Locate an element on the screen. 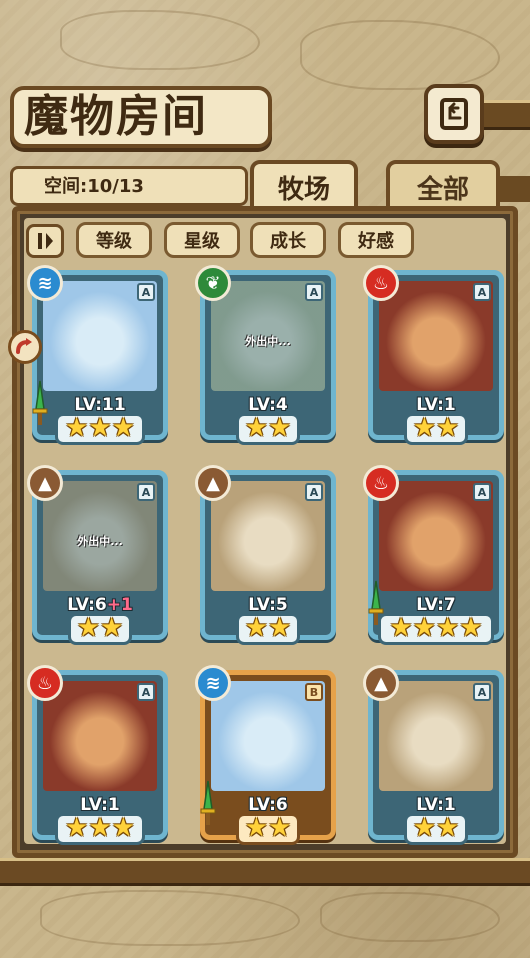  back-arrow-icon is located at coordinates (454, 114).